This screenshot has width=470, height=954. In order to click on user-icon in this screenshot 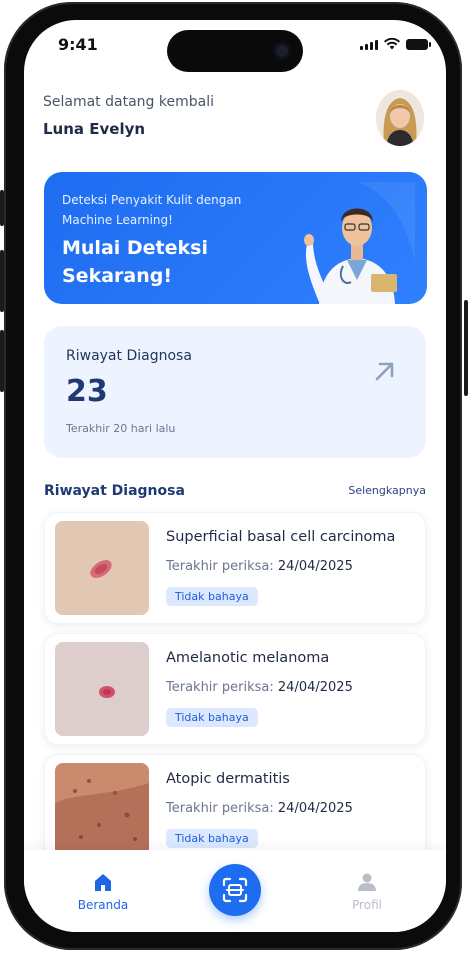, I will do `click(367, 882)`.